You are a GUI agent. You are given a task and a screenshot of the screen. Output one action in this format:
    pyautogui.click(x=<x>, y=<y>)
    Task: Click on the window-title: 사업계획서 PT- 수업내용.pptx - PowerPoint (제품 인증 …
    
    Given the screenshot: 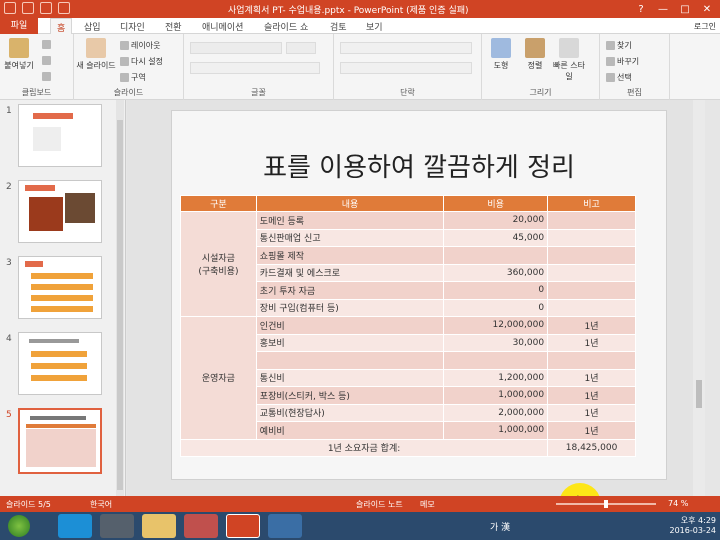 What is the action you would take?
    pyautogui.click(x=348, y=11)
    